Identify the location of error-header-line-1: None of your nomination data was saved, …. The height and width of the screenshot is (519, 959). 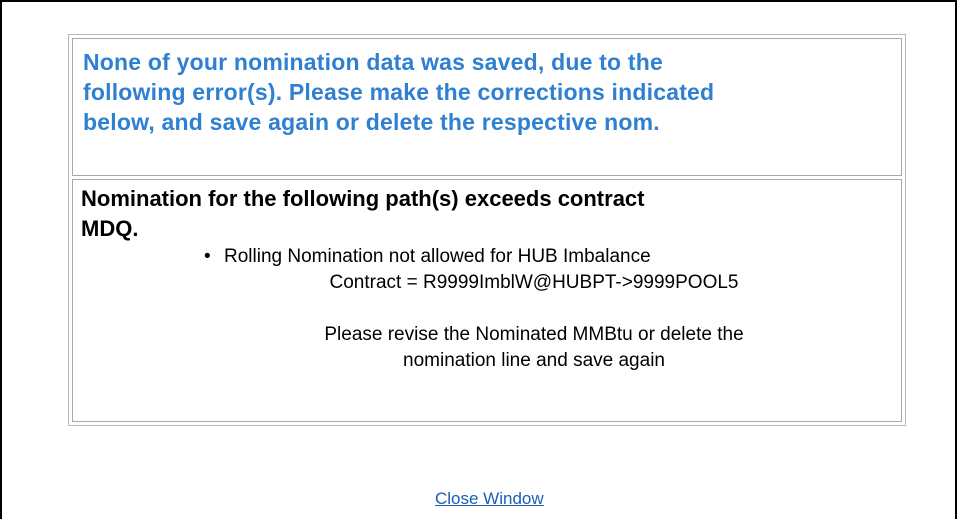
(373, 62).